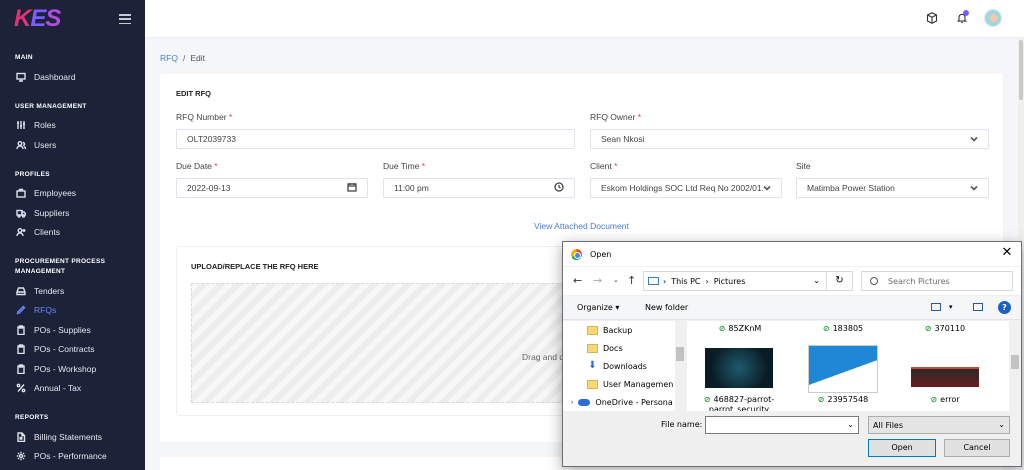 The height and width of the screenshot is (470, 1024). What do you see at coordinates (1015, 366) in the screenshot?
I see `file-list-scrollbar` at bounding box center [1015, 366].